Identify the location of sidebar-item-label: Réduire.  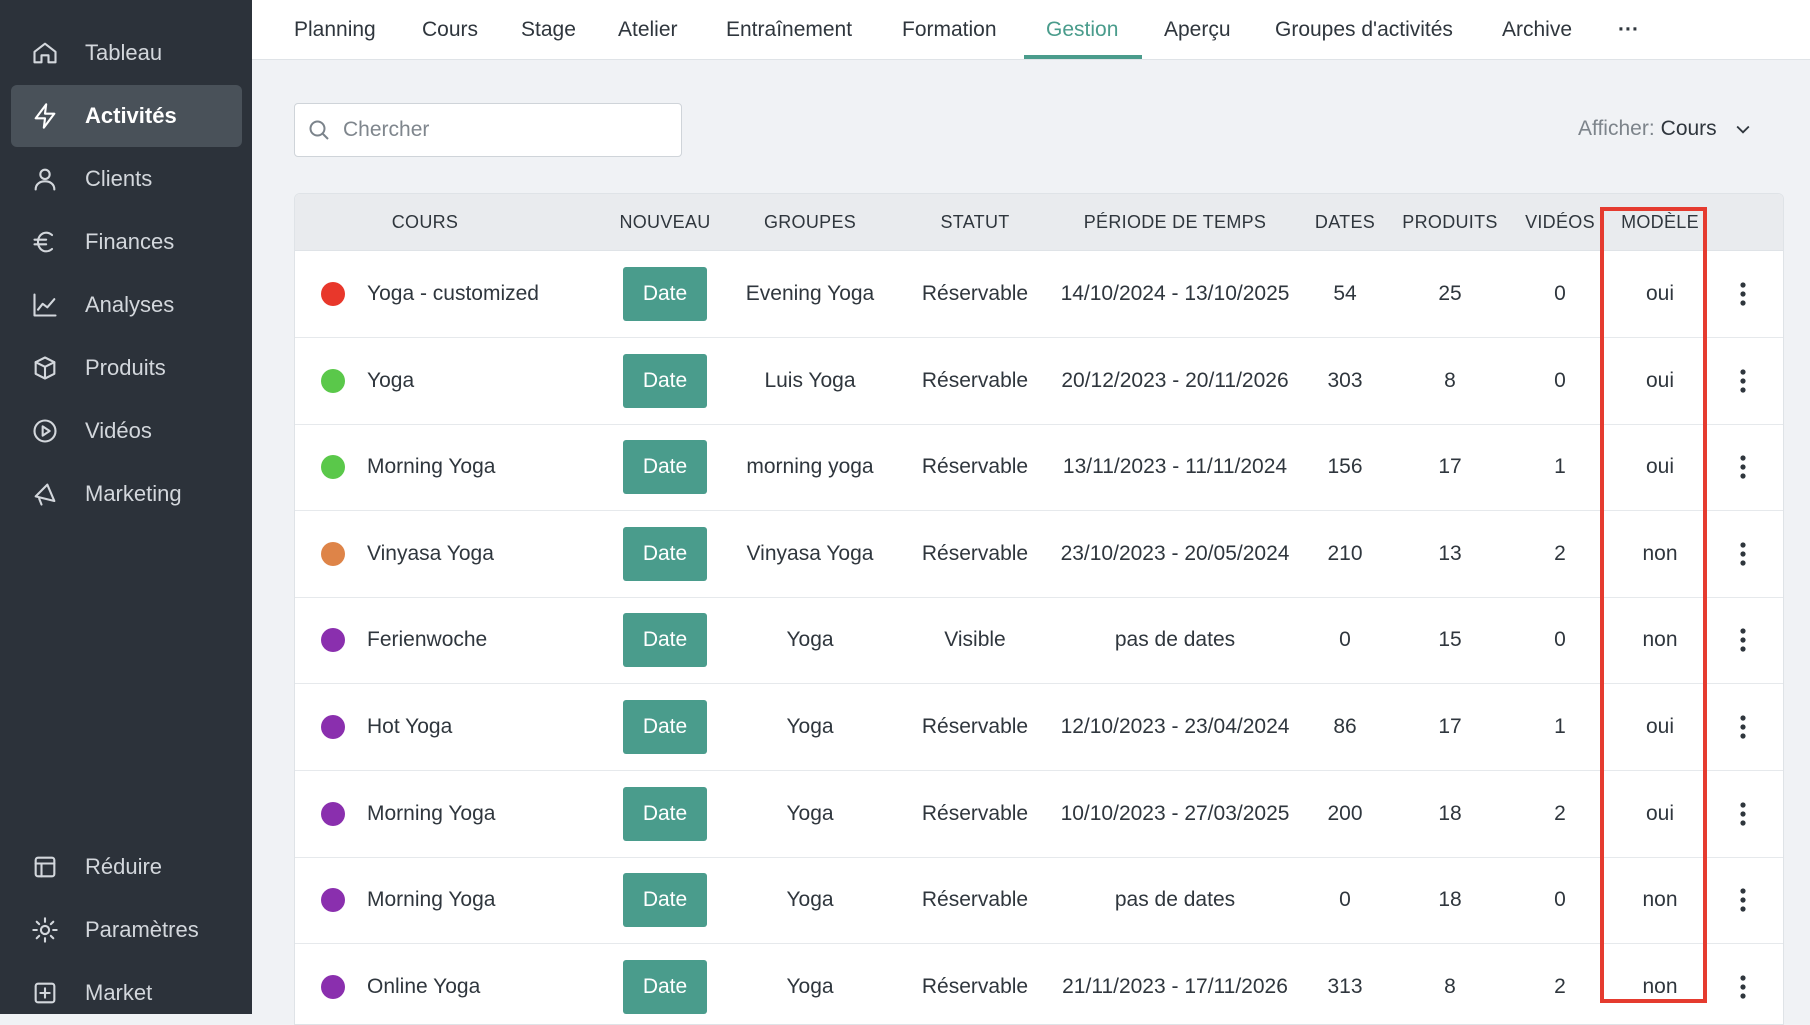
(124, 866).